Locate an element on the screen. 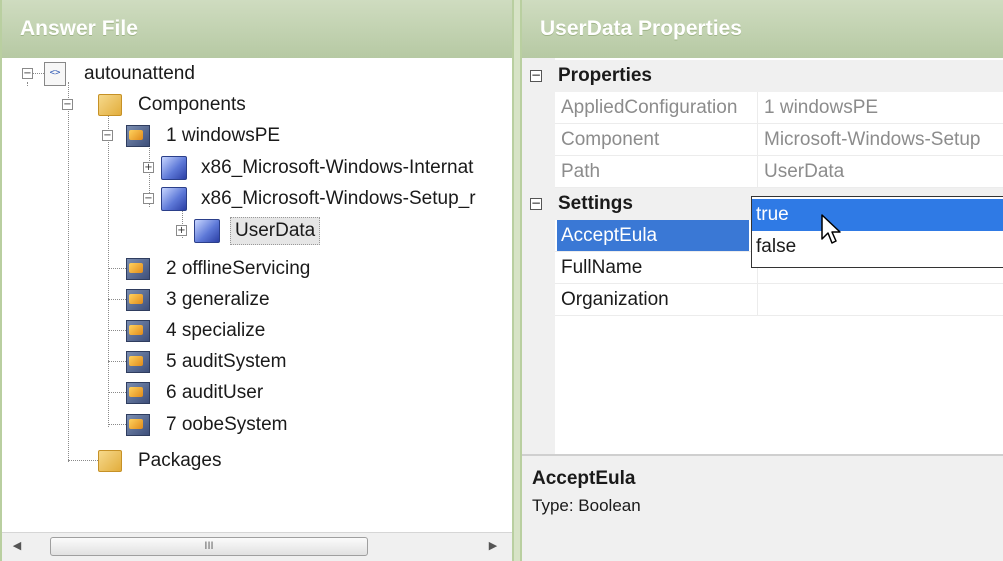 The height and width of the screenshot is (561, 1003). category-label: Settings is located at coordinates (595, 203).